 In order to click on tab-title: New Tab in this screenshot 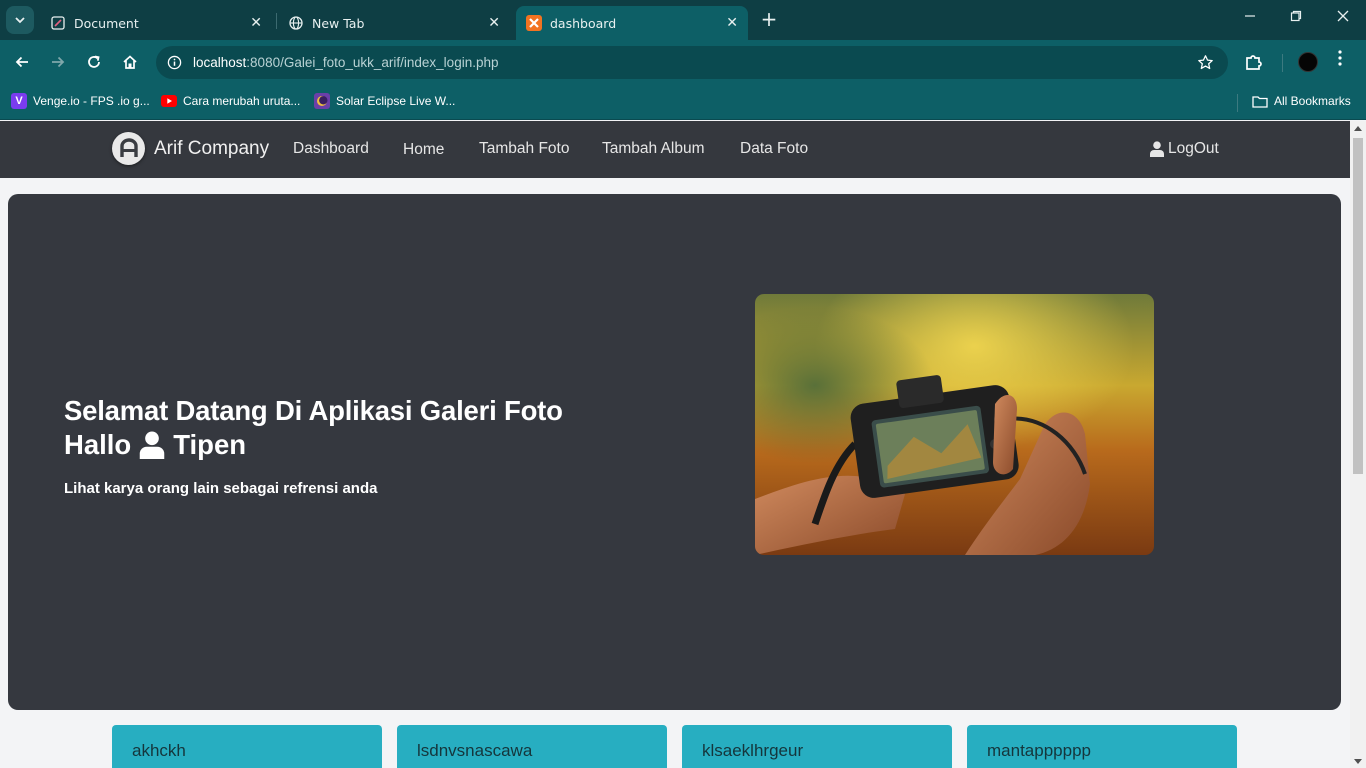, I will do `click(338, 23)`.